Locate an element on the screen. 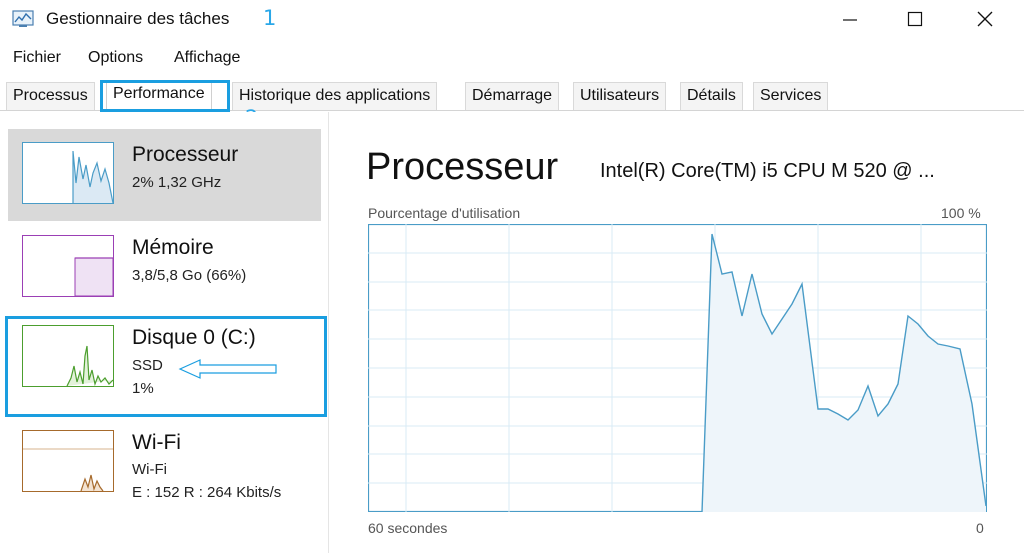 This screenshot has height=553, width=1024. resource-wifi-adapter: Wi-Fi is located at coordinates (149, 469).